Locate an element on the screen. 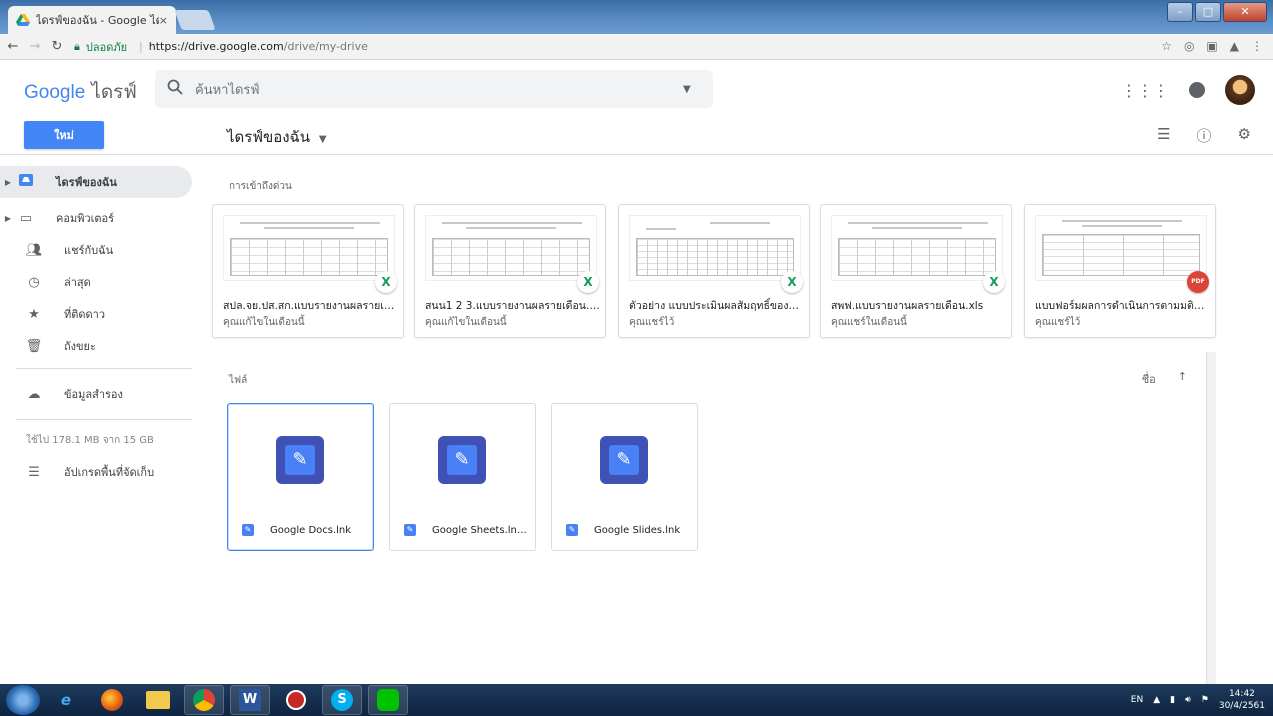 Image resolution: width=1273 pixels, height=716 pixels. extension-icon: ▣ is located at coordinates (1211, 46).